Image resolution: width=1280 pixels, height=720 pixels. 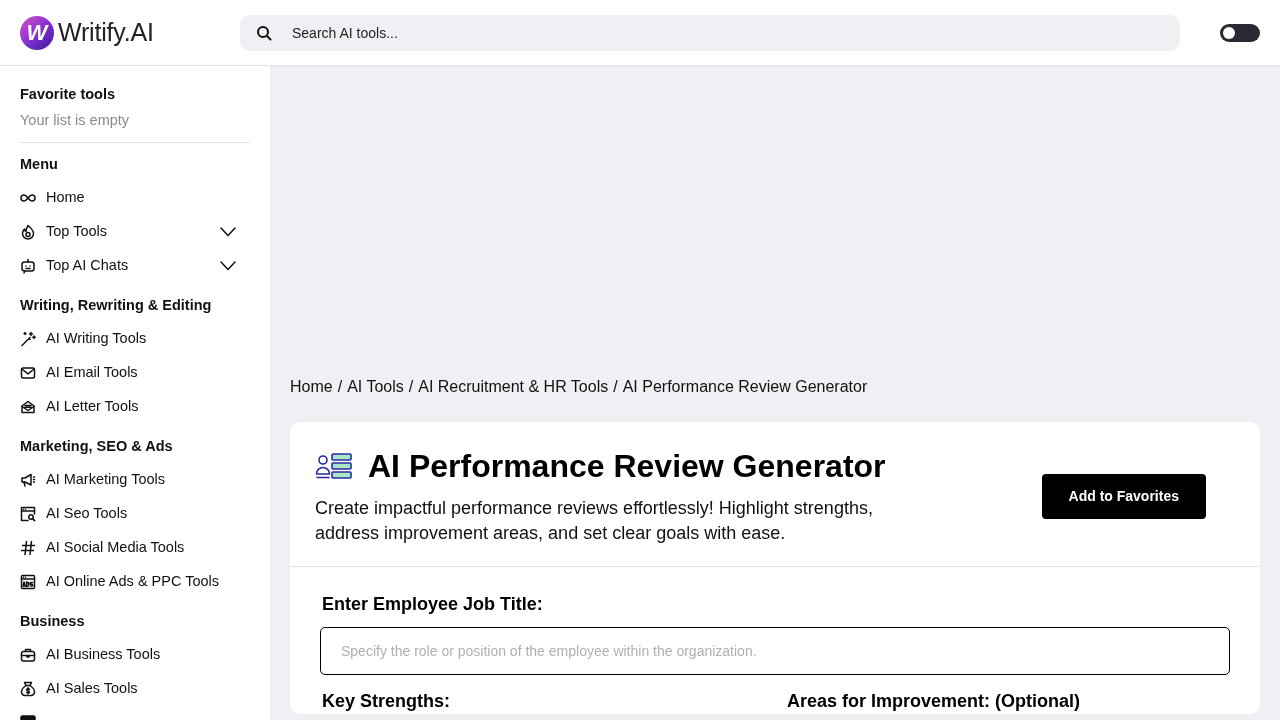 What do you see at coordinates (39, 164) in the screenshot?
I see `sidebar-heading: Menu` at bounding box center [39, 164].